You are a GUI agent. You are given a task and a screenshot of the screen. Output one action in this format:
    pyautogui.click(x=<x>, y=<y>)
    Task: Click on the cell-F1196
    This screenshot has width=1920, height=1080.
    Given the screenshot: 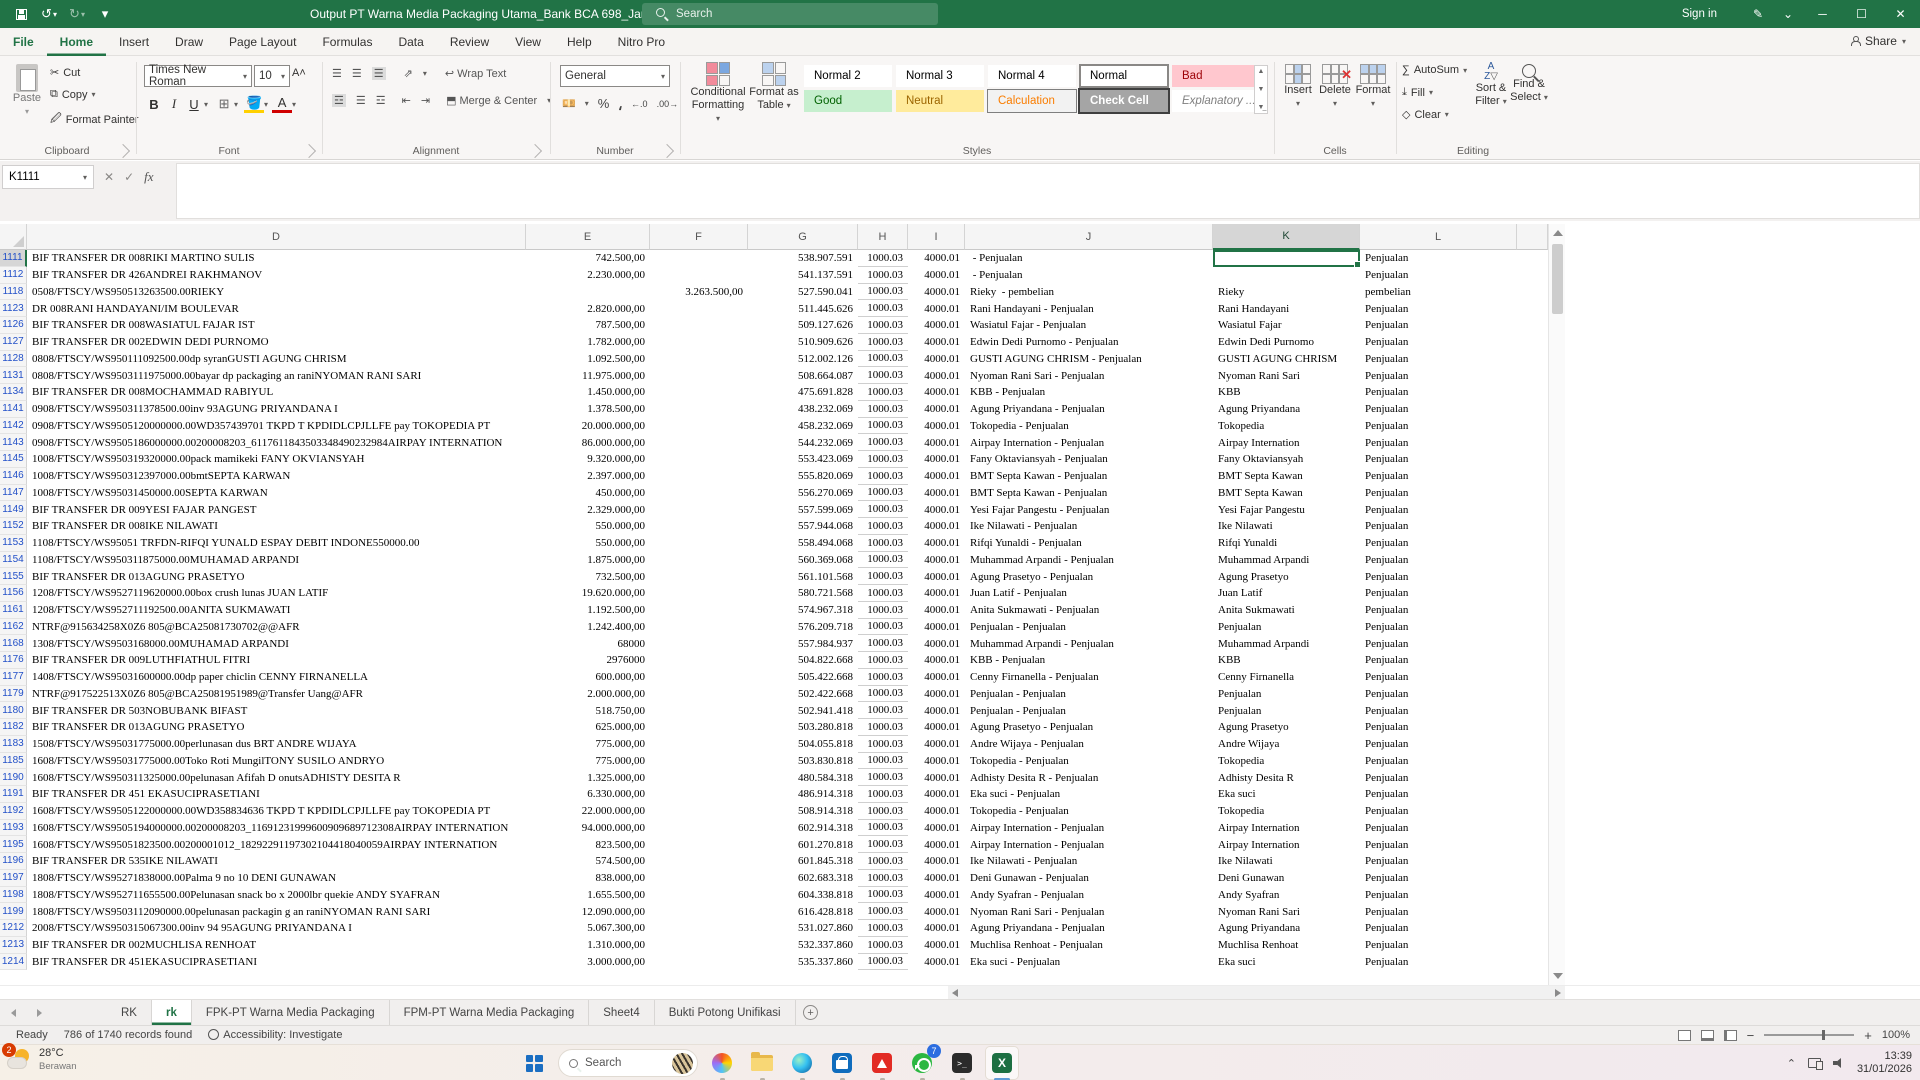 What is the action you would take?
    pyautogui.click(x=699, y=861)
    